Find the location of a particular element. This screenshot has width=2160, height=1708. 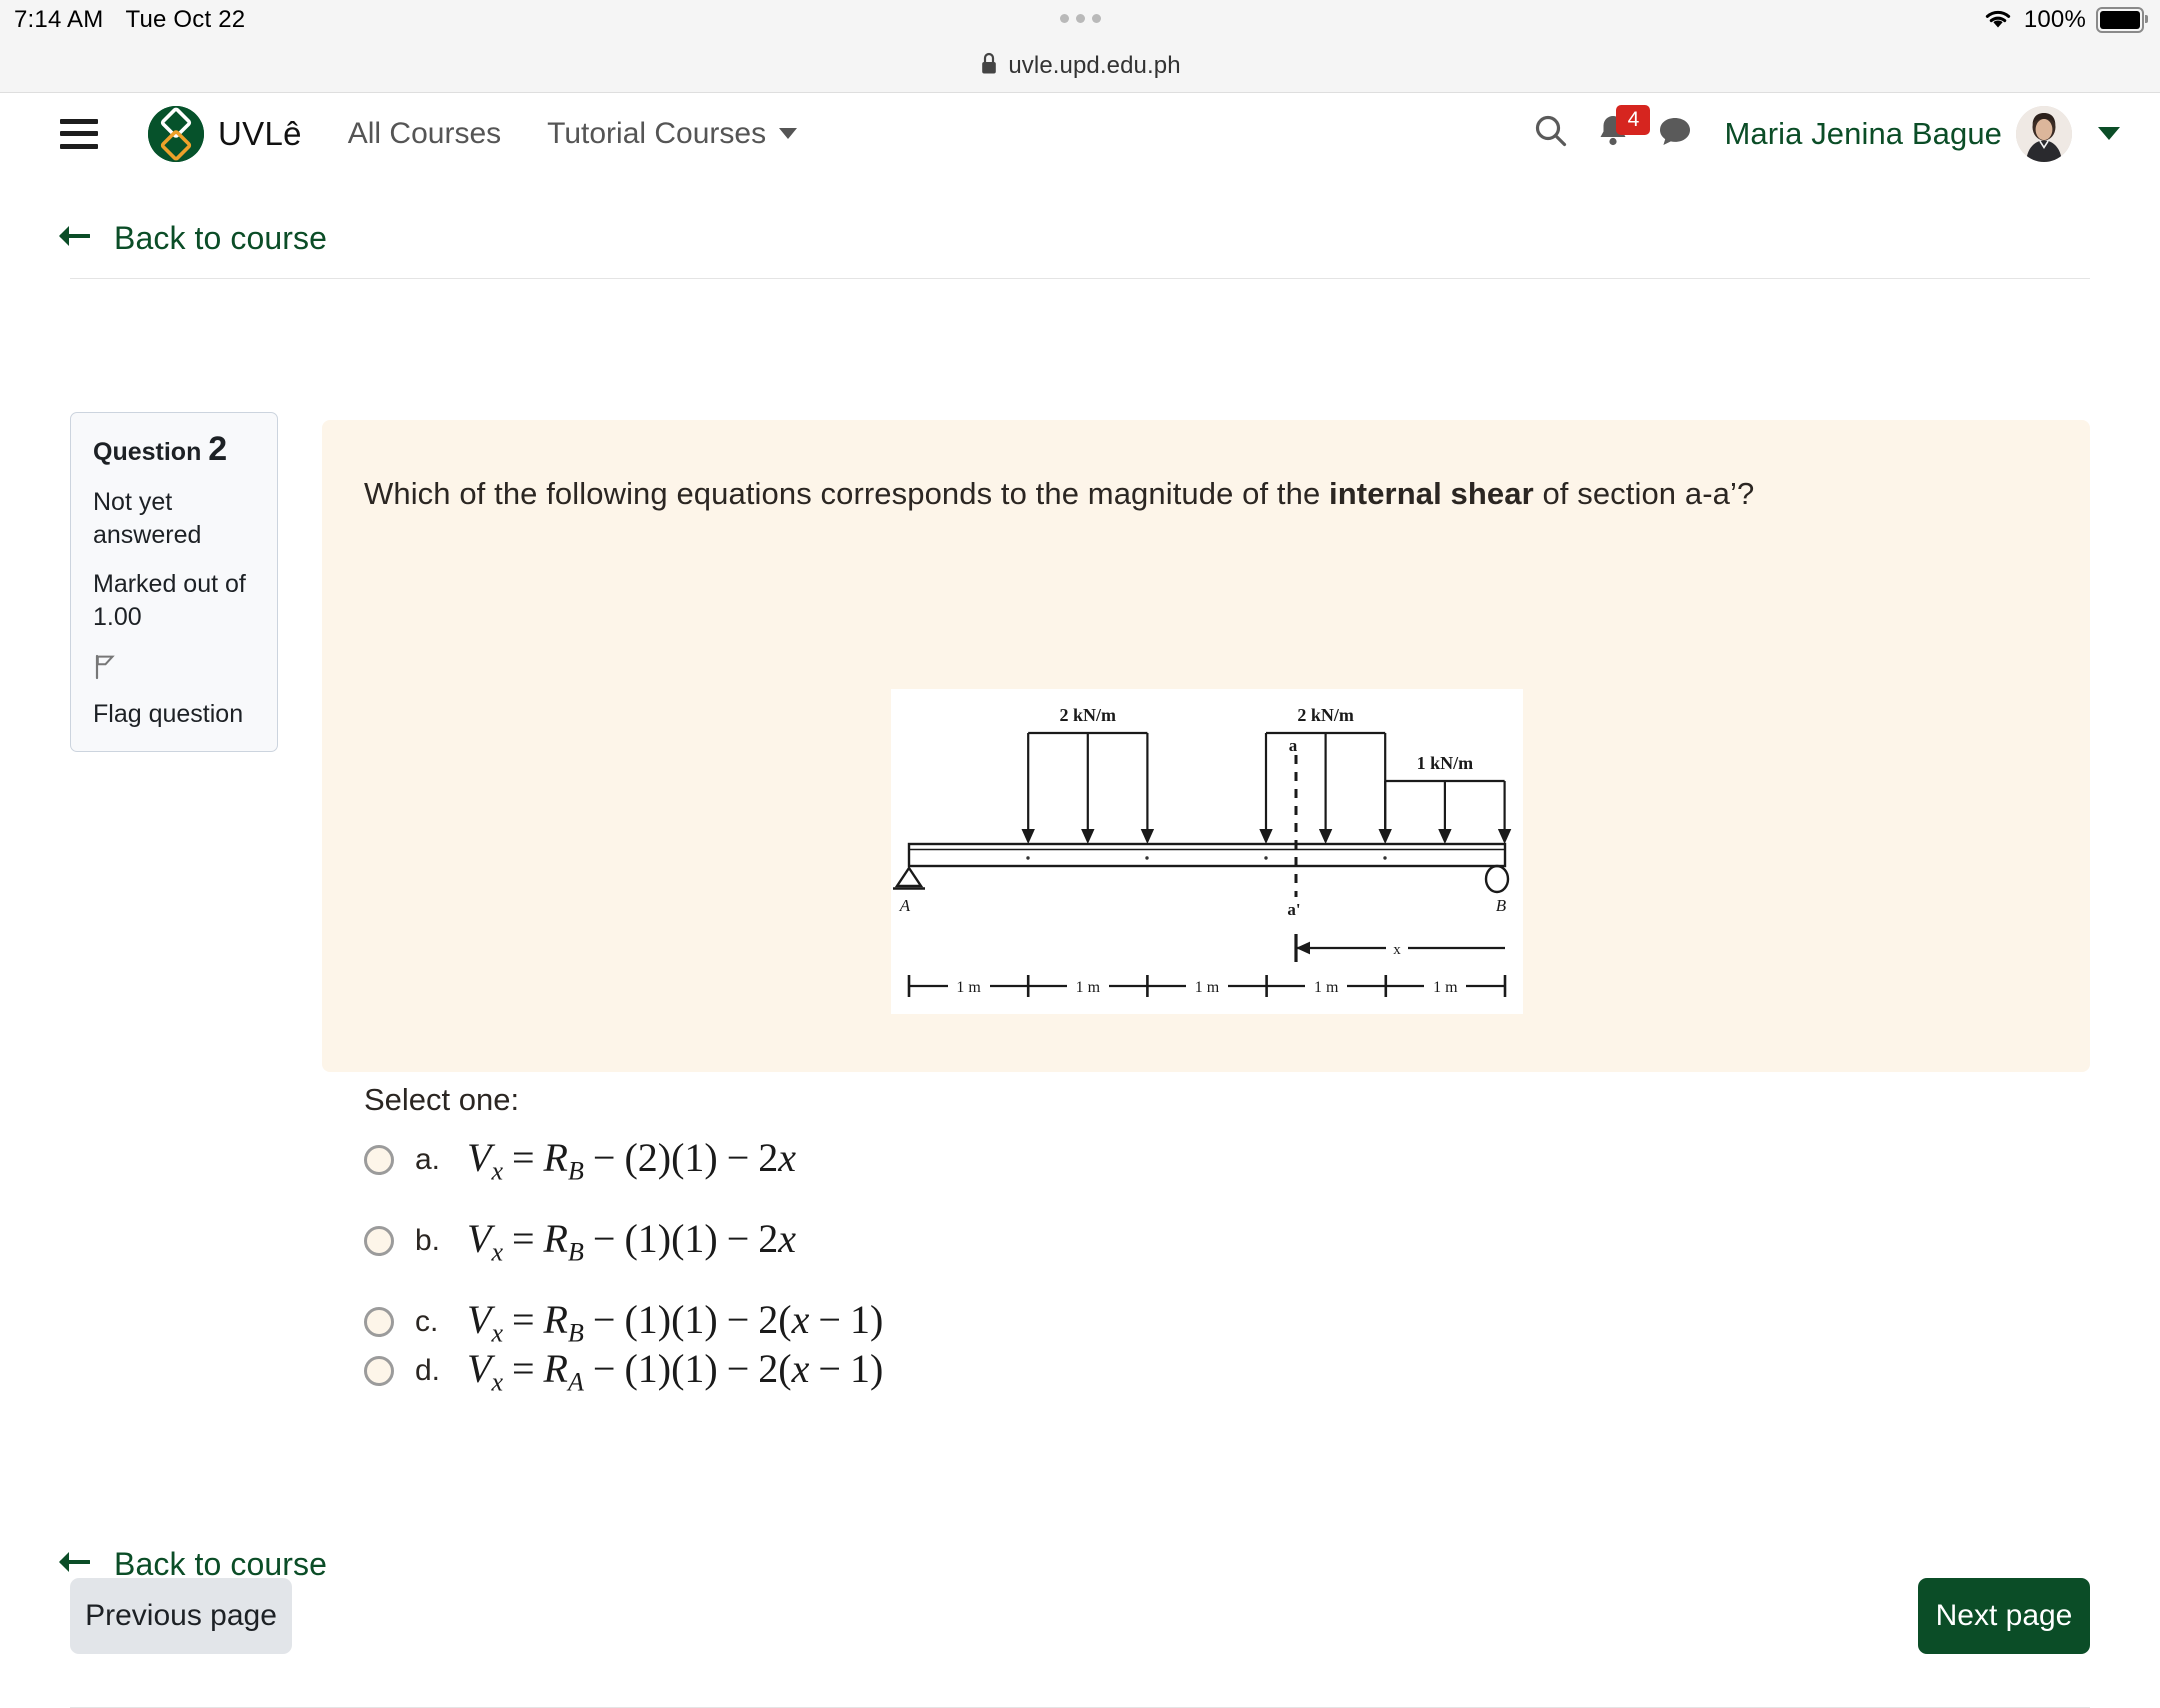

svg-text: a is located at coordinates (1293, 745).